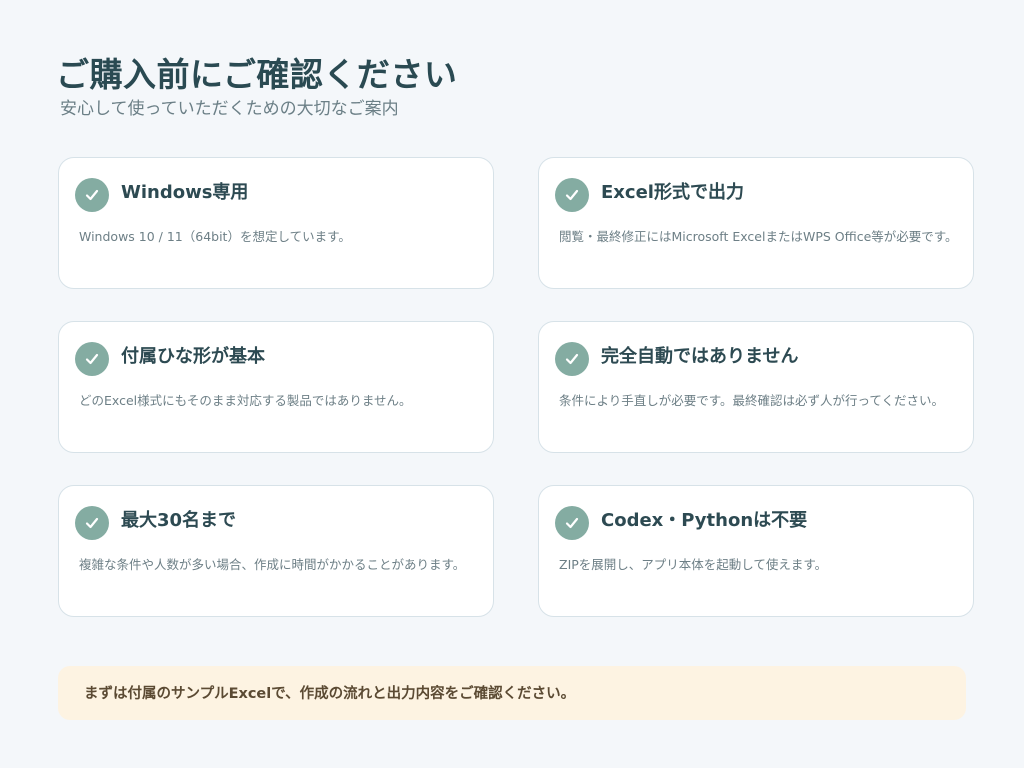 Image resolution: width=1024 pixels, height=768 pixels. I want to click on card-description: Windows 10 / 11（64bit）を想定しています。, so click(215, 236).